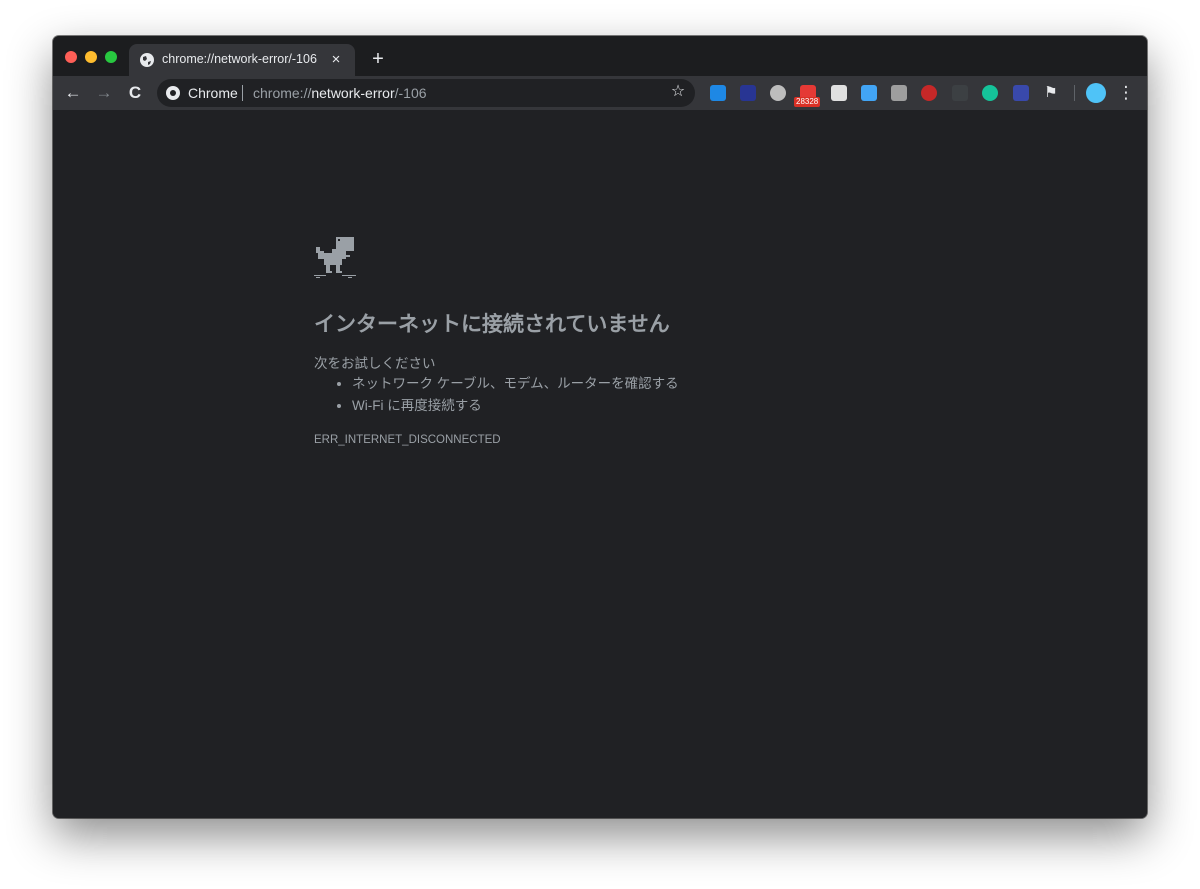 This screenshot has width=1200, height=889. Describe the element at coordinates (353, 93) in the screenshot. I see `url-host: network-error` at that location.